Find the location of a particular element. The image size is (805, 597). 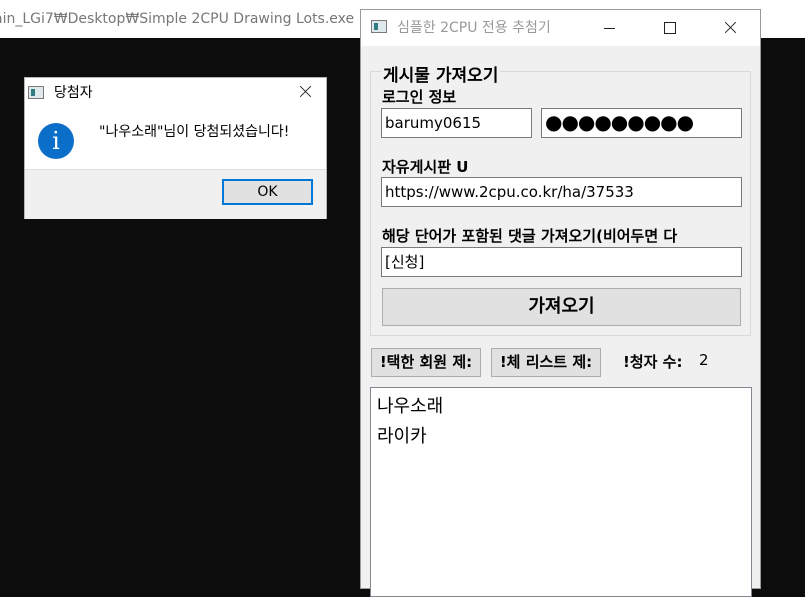

applicant-count-label: !청자 수: is located at coordinates (653, 362).